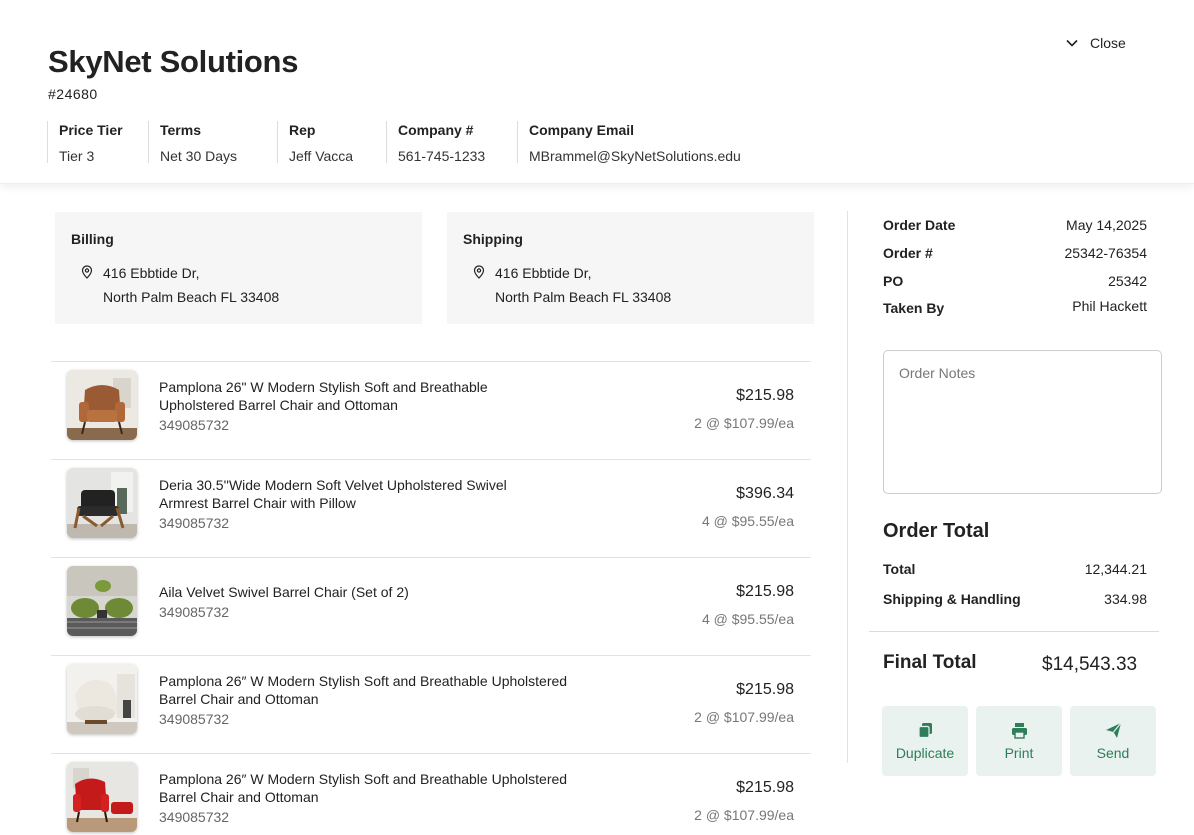 The image size is (1194, 835). What do you see at coordinates (1113, 730) in the screenshot?
I see `paper-plane-icon` at bounding box center [1113, 730].